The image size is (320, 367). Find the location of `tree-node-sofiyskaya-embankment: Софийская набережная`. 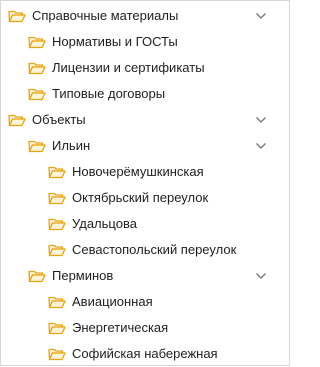

tree-node-sofiyskaya-embankment: Софийская набережная is located at coordinates (145, 354).